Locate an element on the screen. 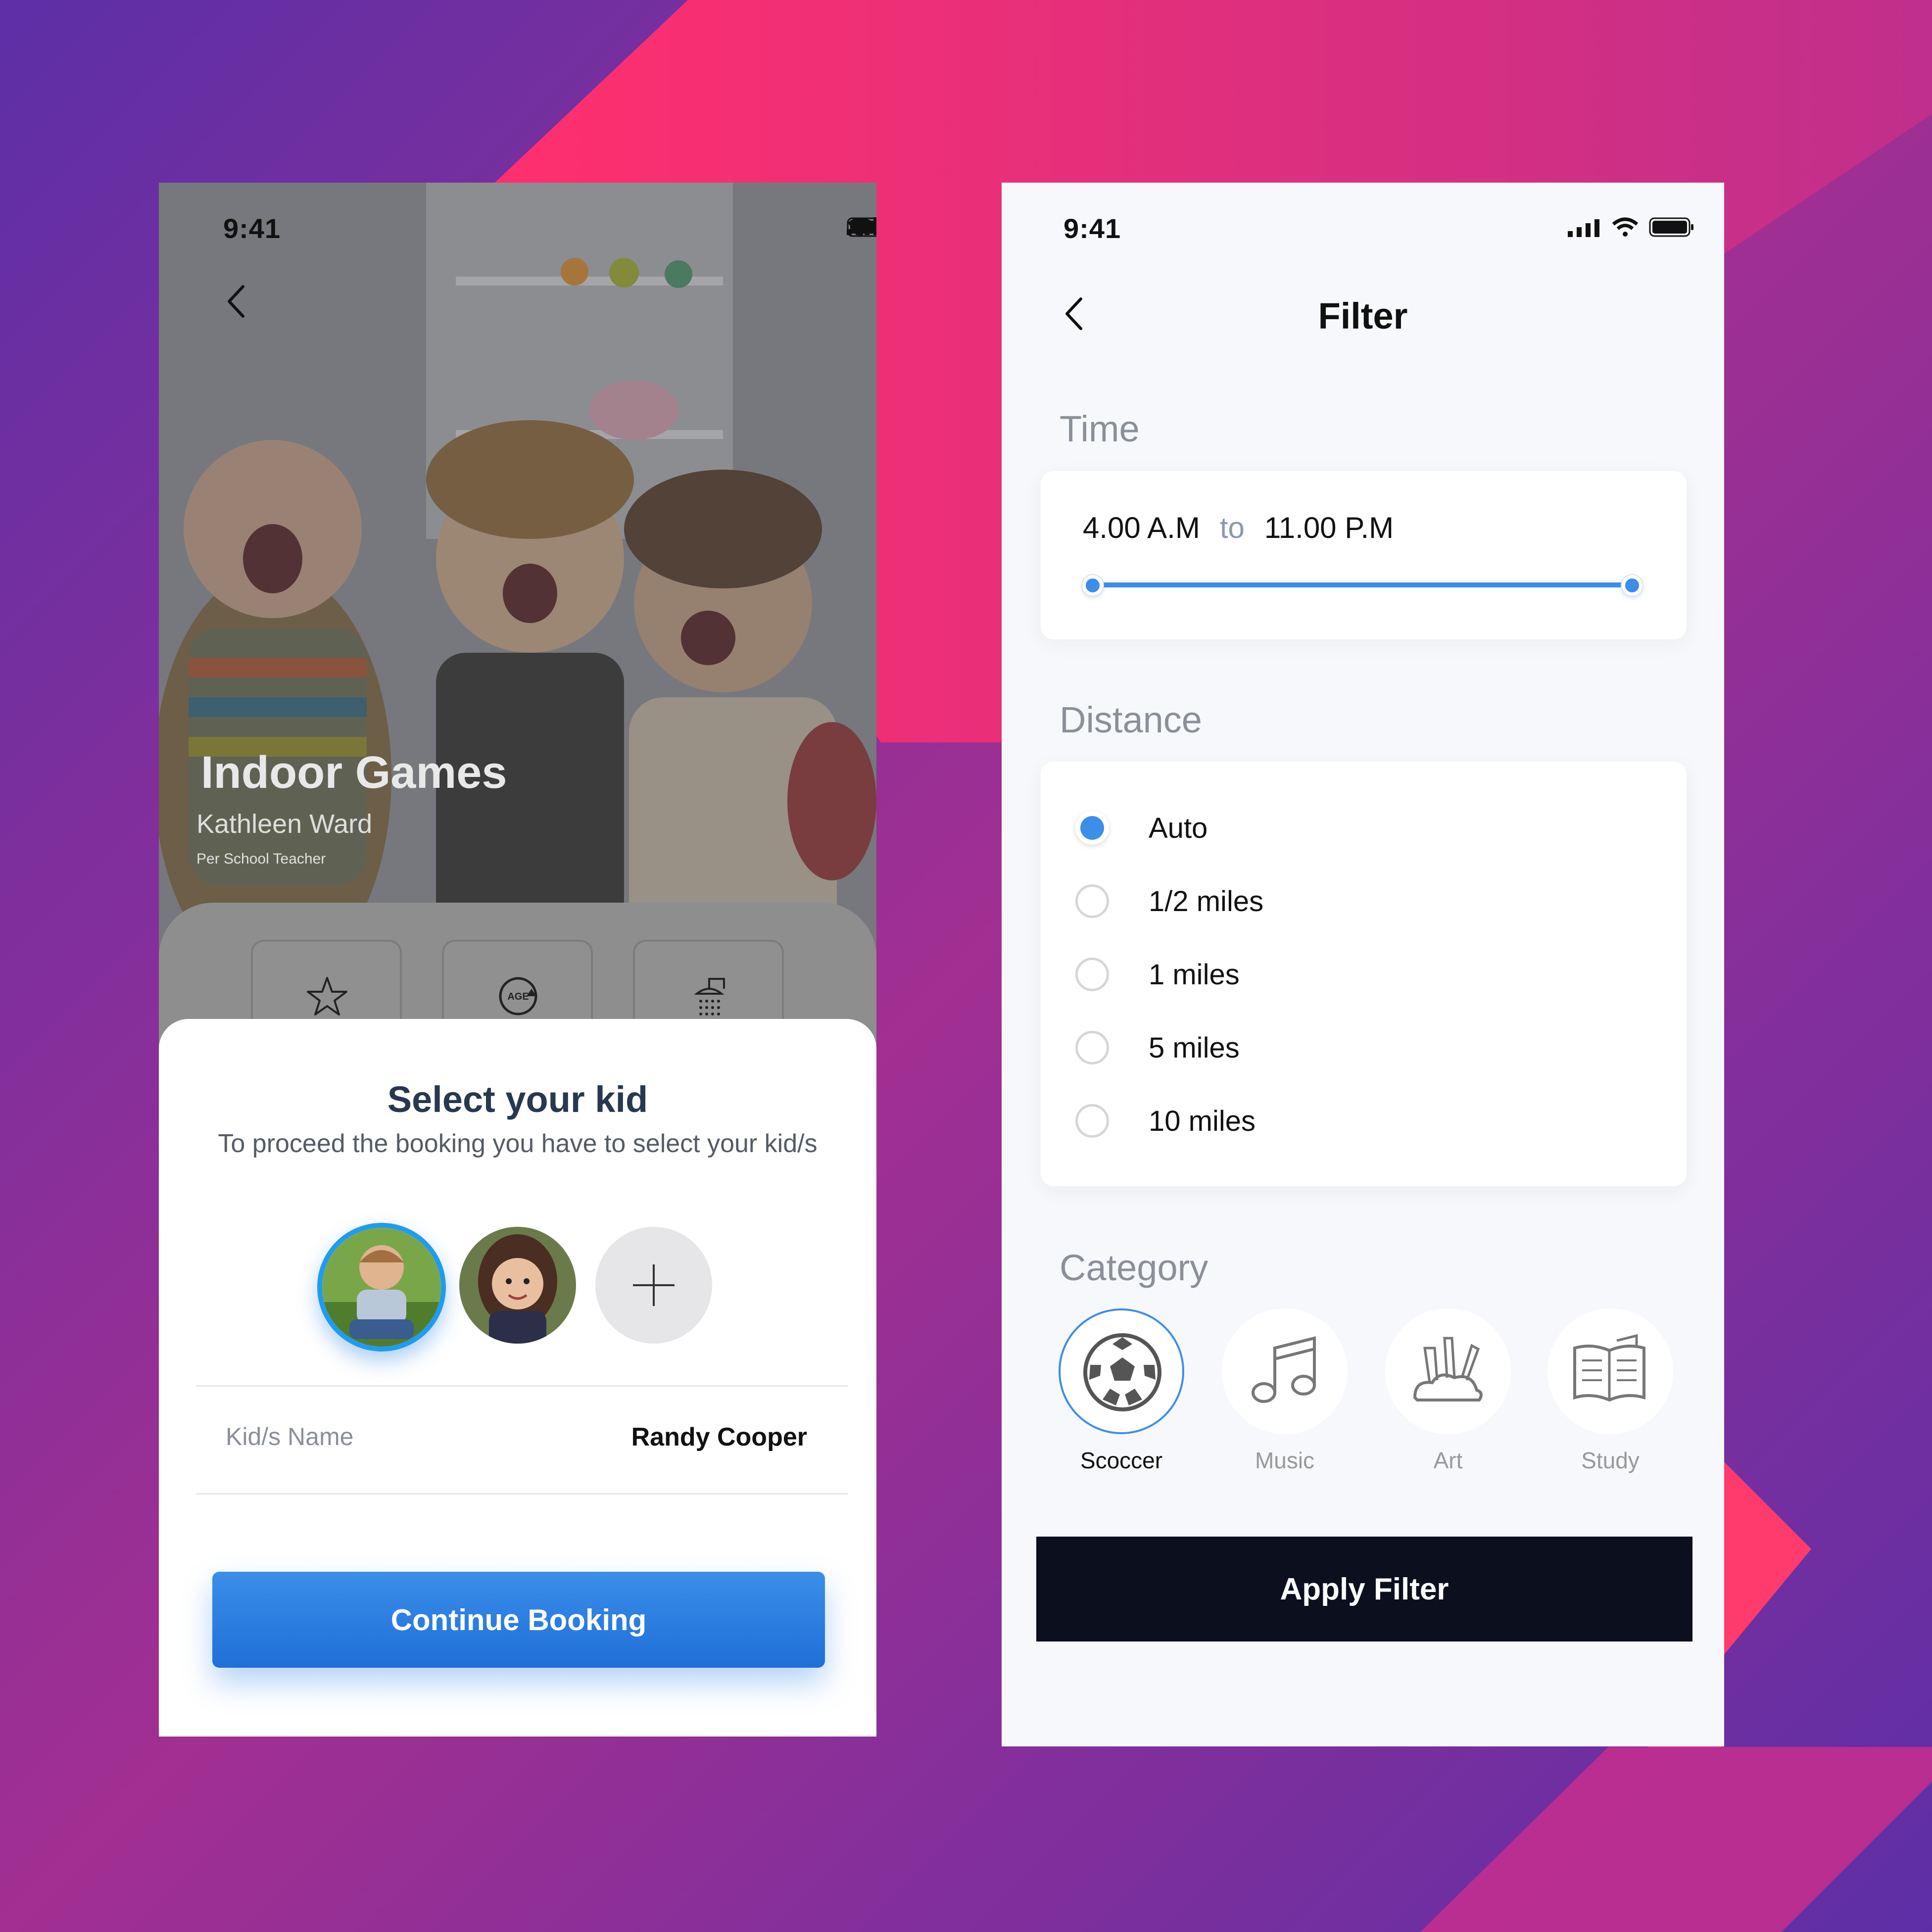  status-icons is located at coordinates (1631, 227).